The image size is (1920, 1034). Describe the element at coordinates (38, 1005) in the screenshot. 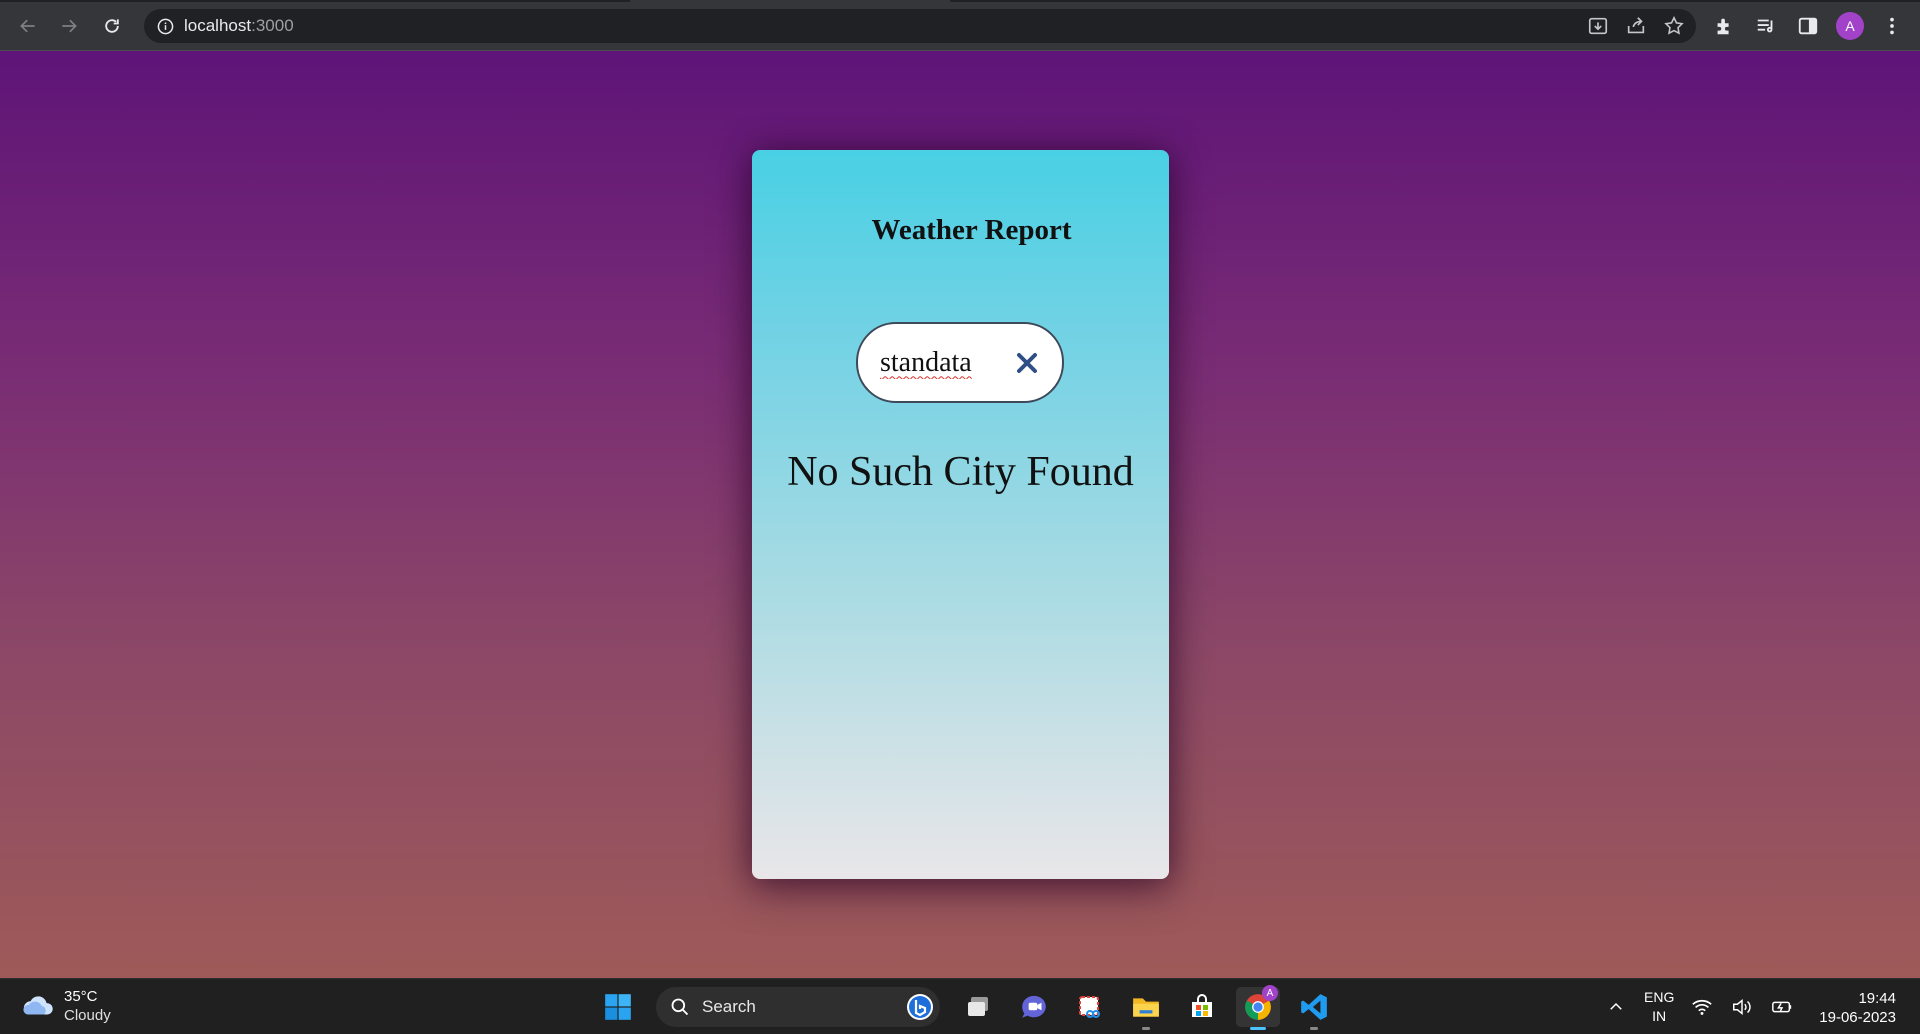

I see `cloud-icon` at that location.